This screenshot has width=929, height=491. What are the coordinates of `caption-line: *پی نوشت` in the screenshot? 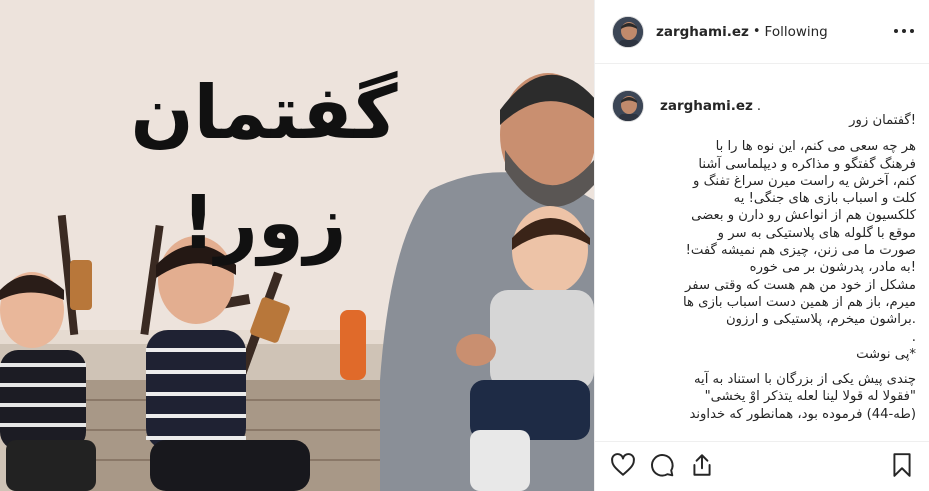 It's located at (886, 354).